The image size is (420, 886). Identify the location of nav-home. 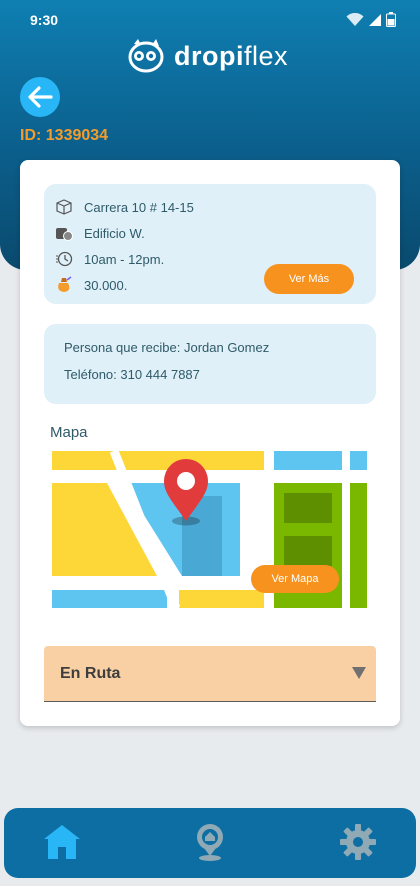
(62, 842).